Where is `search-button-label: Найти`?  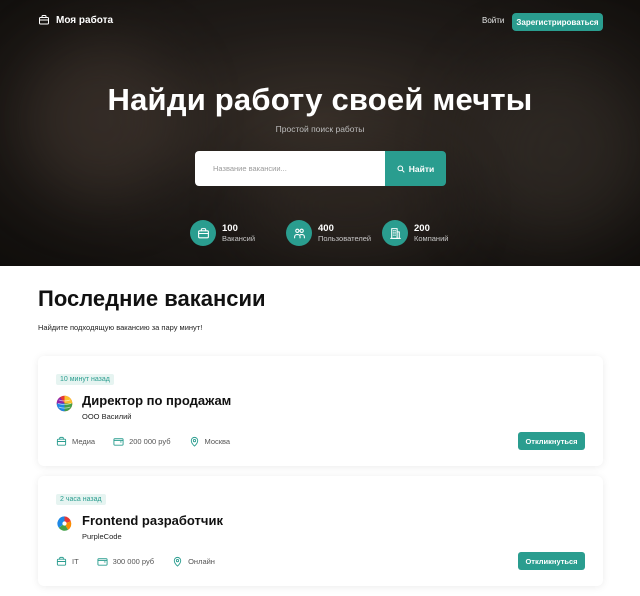 search-button-label: Найти is located at coordinates (421, 168).